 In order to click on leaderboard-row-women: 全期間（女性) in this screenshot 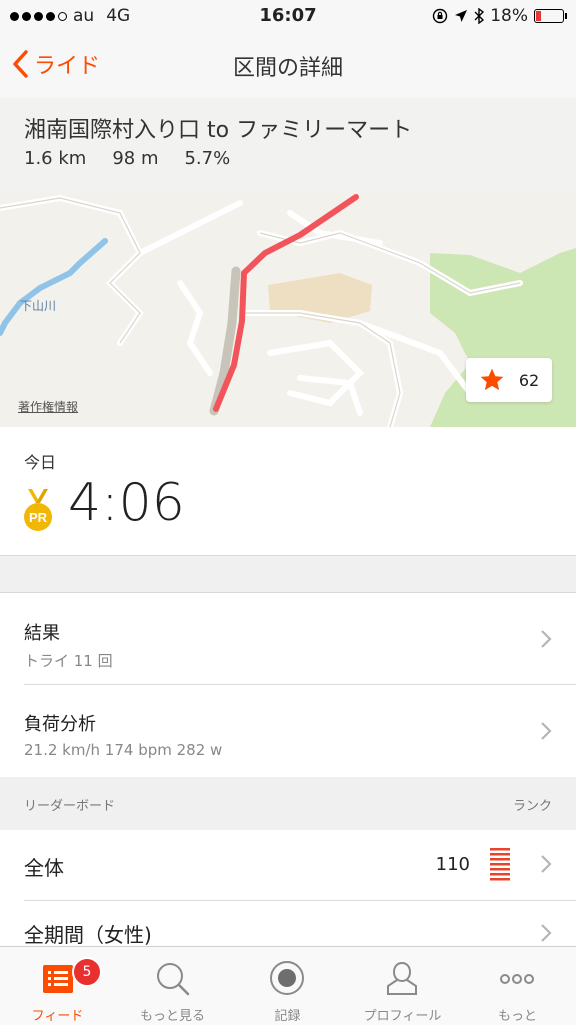, I will do `click(288, 923)`.